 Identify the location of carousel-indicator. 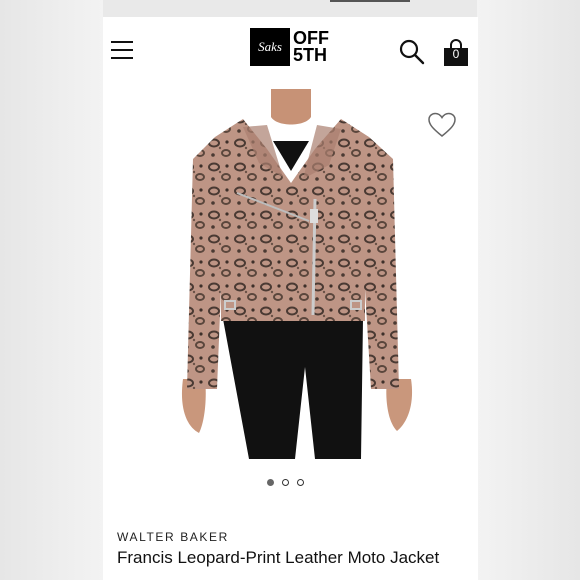
(285, 482).